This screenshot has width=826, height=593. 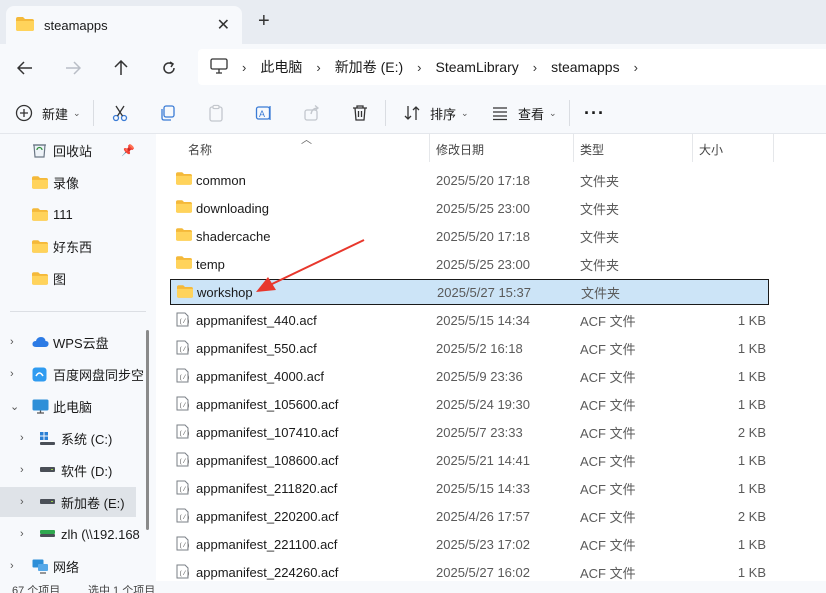 I want to click on file-size: 1 KB, so click(x=751, y=348).